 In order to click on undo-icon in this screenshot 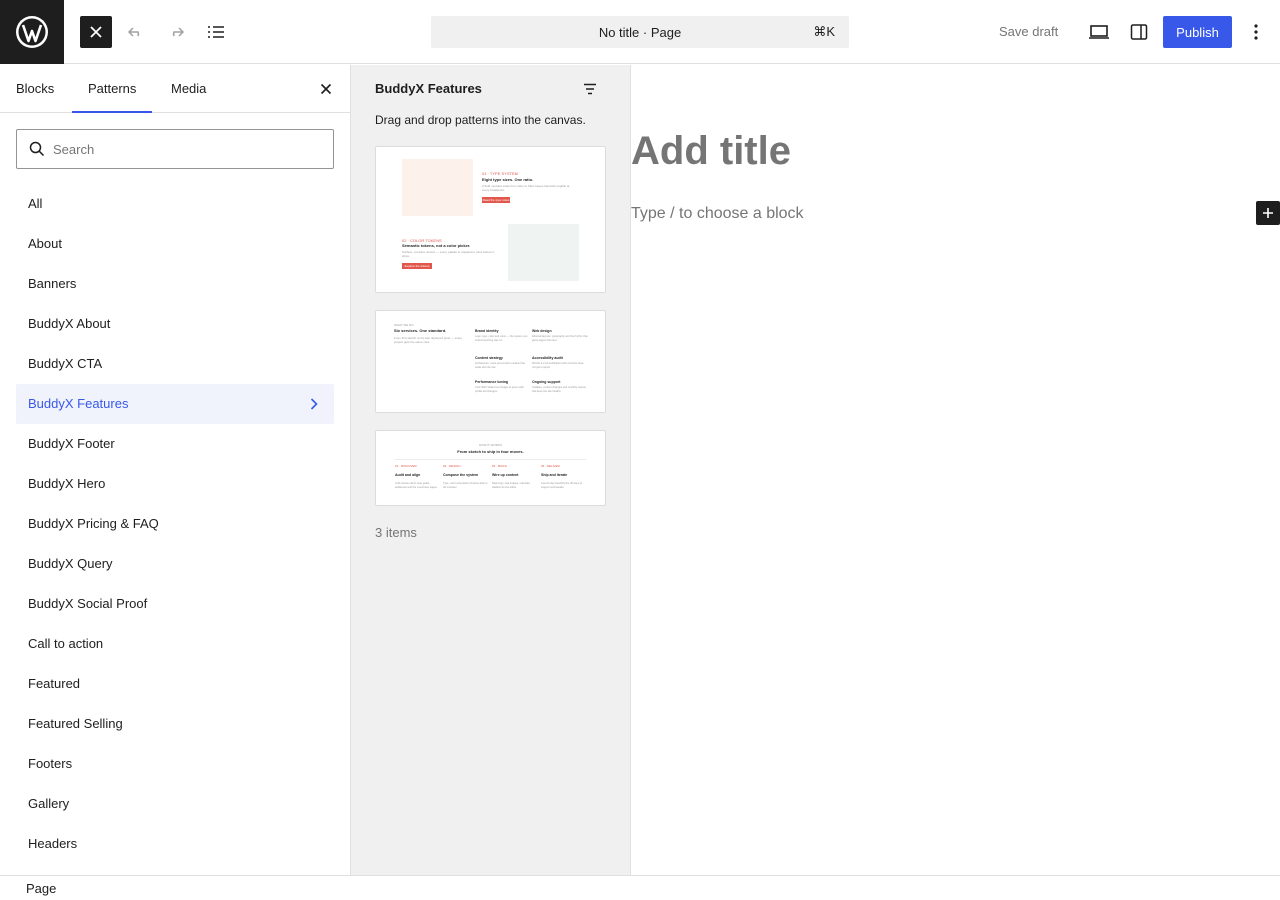, I will do `click(133, 32)`.